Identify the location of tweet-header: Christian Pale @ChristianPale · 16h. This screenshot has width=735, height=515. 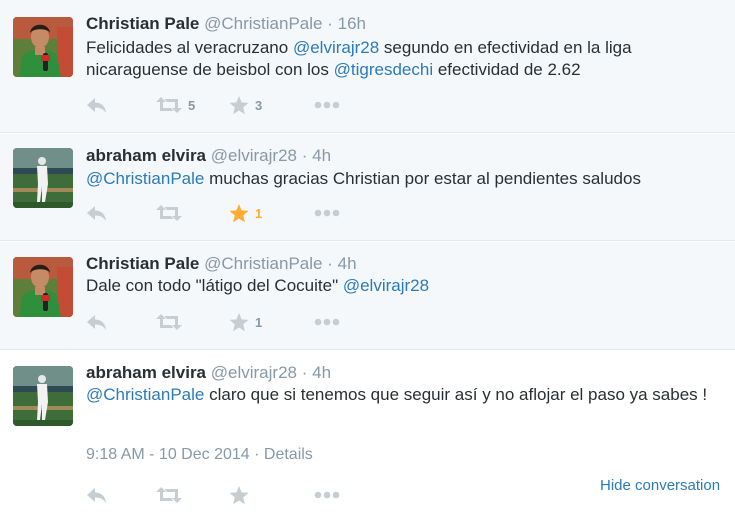
(226, 24).